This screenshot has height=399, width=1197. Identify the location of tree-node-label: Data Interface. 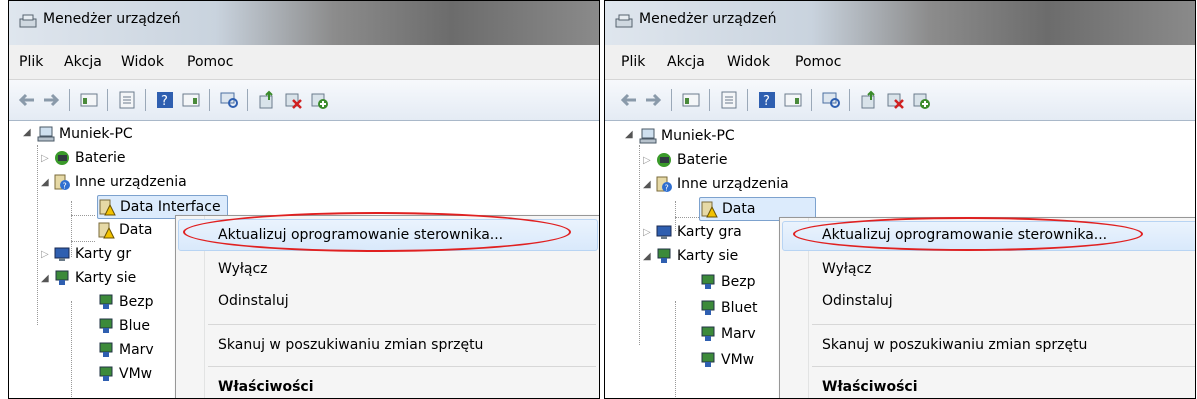
(170, 207).